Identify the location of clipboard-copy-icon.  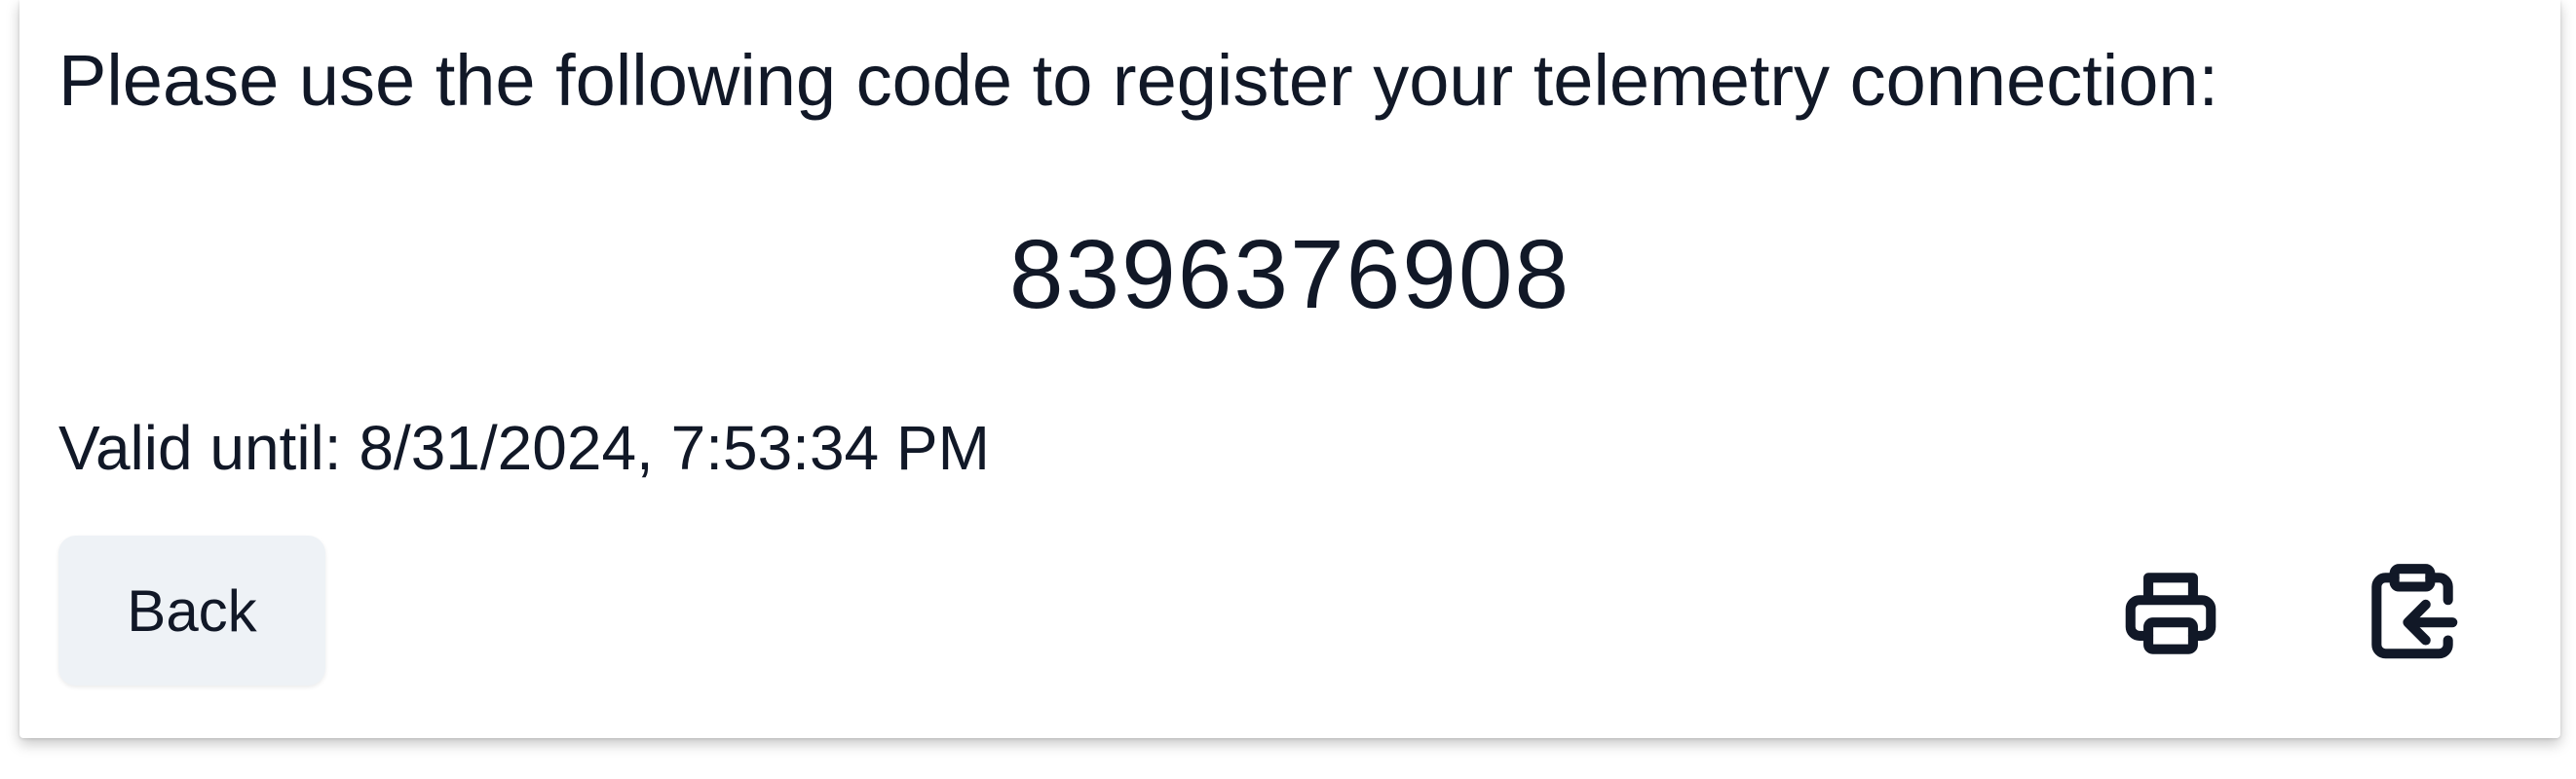
(2414, 611).